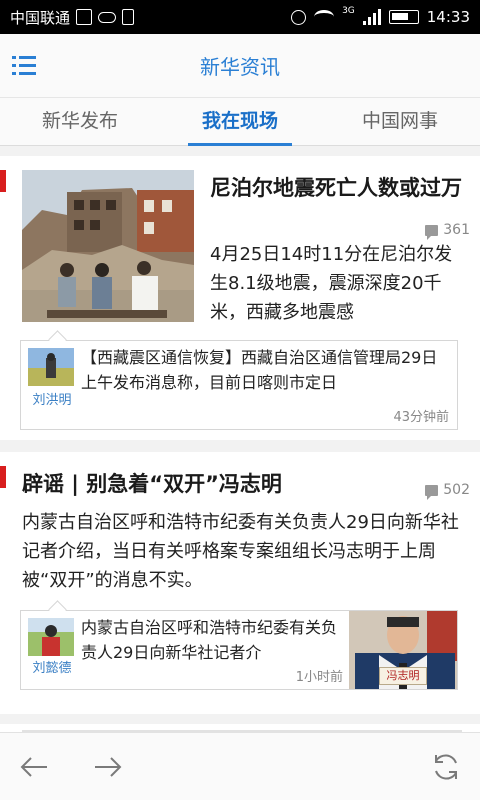  I want to click on article-title: 辟谣 | 别急着“双开”冯志明, so click(152, 483).